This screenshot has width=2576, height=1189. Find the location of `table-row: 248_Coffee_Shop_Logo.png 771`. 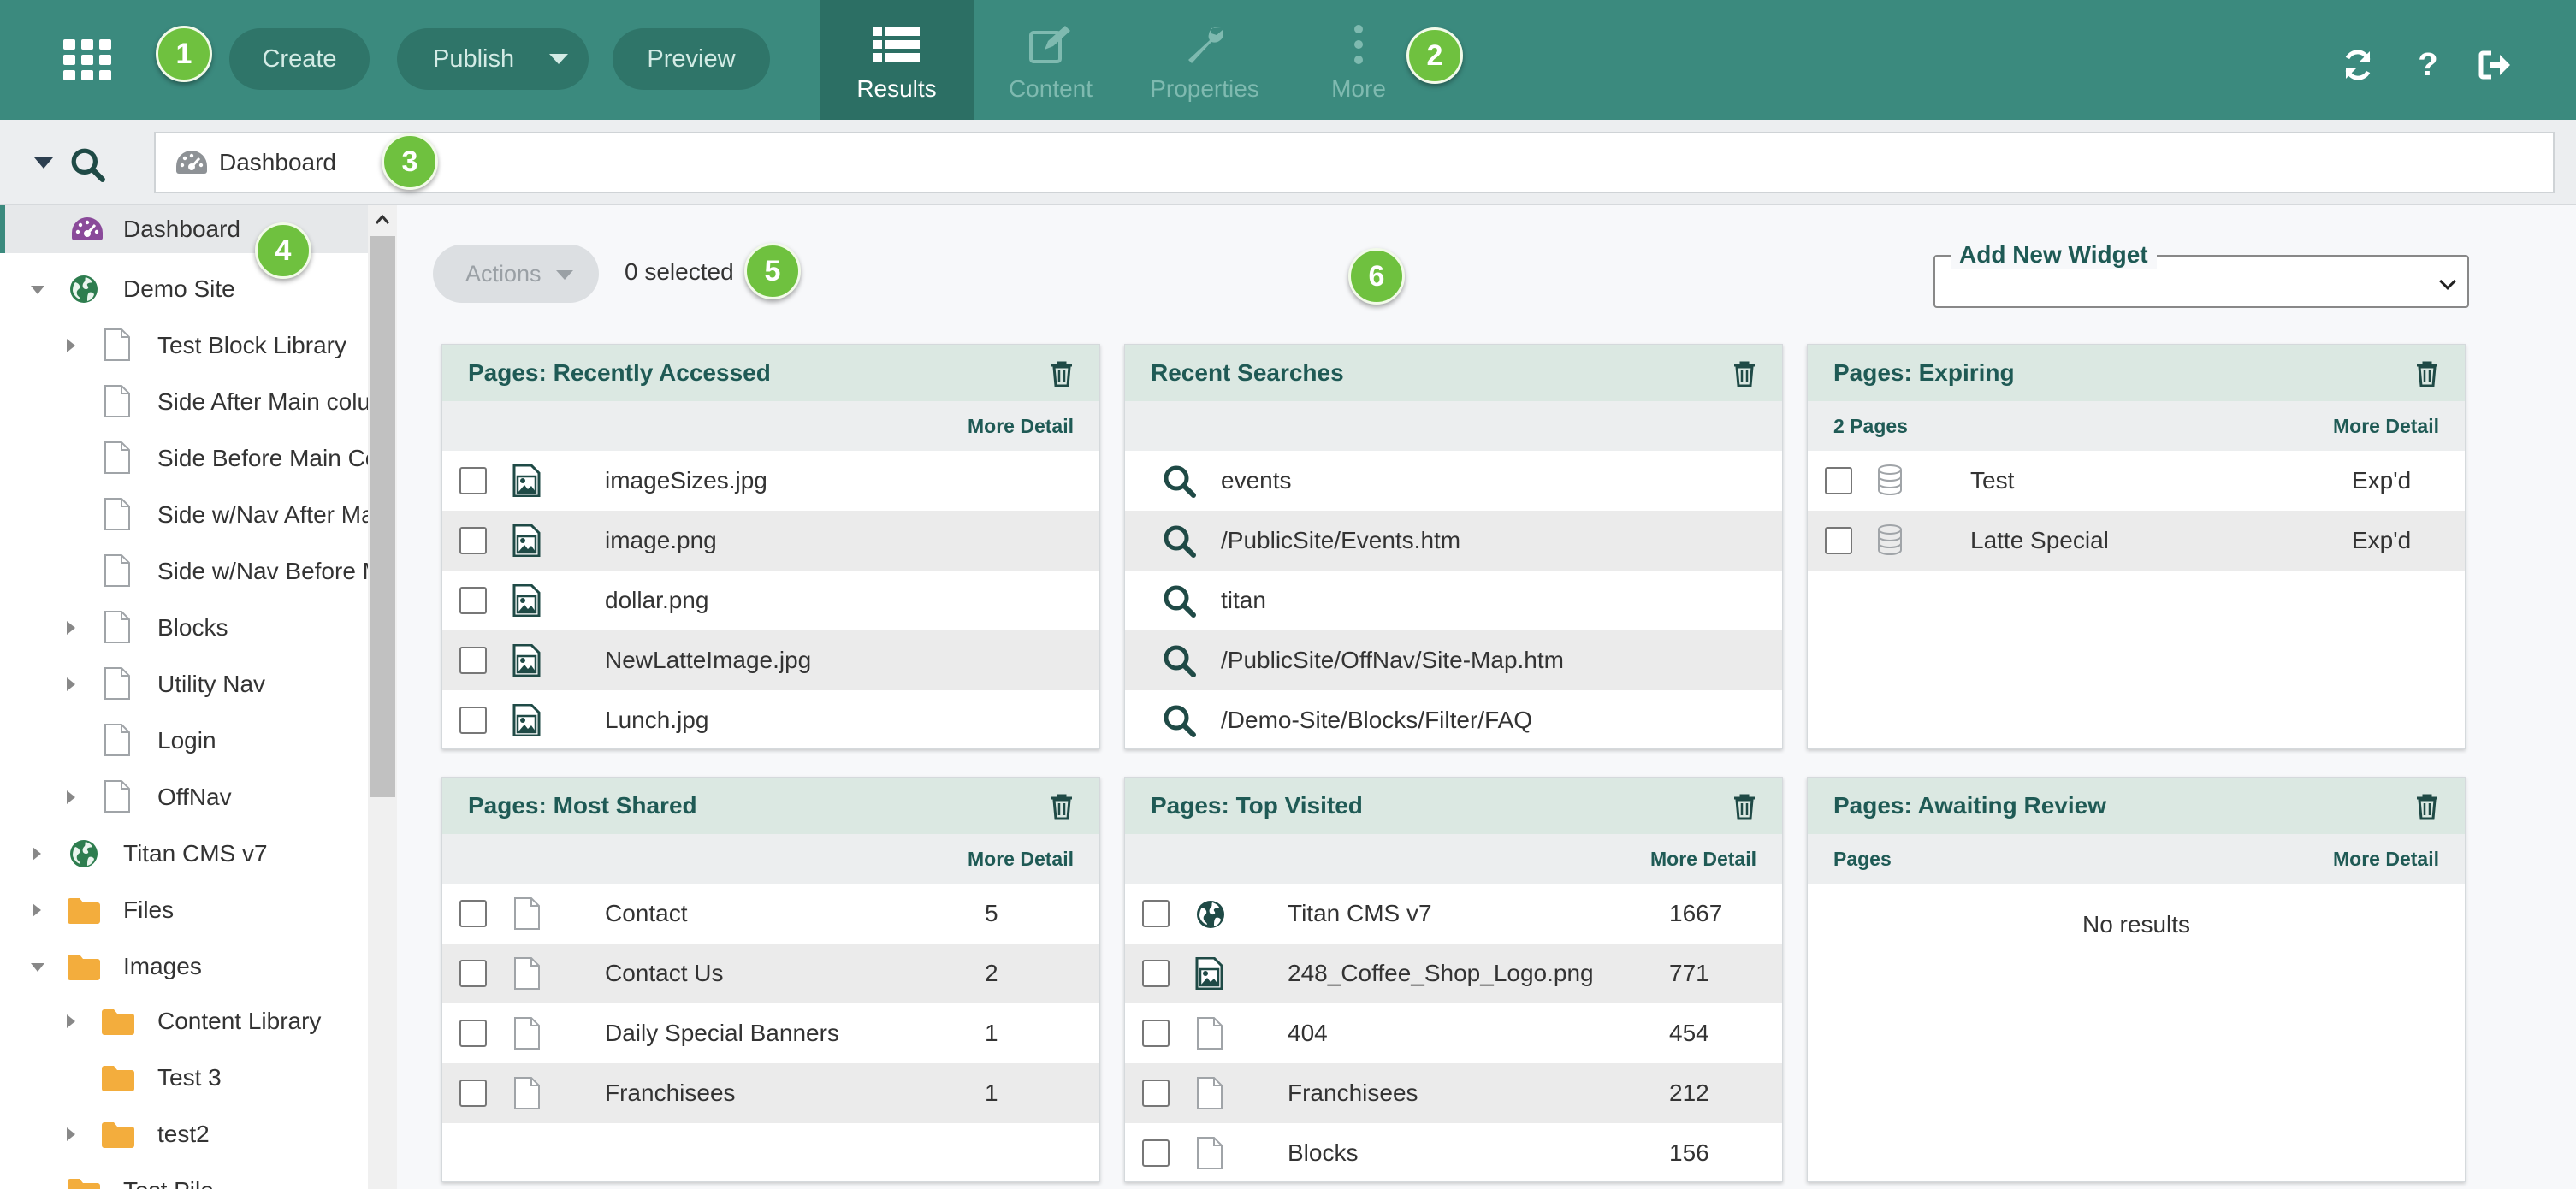

table-row: 248_Coffee_Shop_Logo.png 771 is located at coordinates (1454, 974).